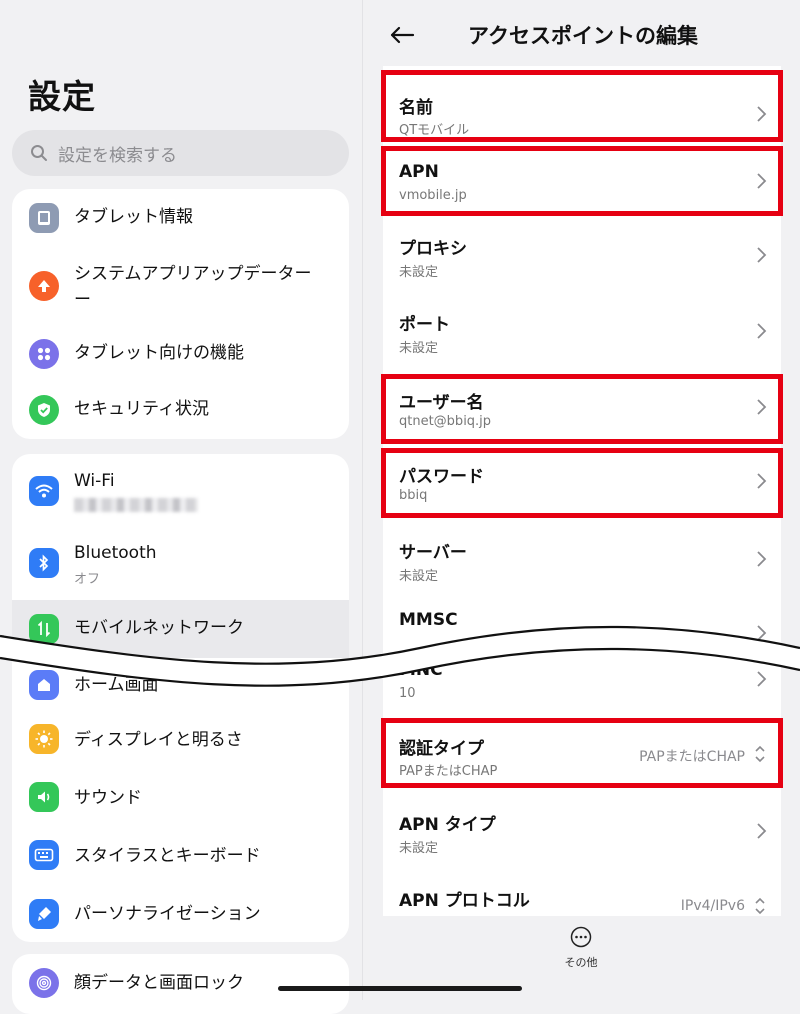 This screenshot has width=800, height=1014. Describe the element at coordinates (115, 553) in the screenshot. I see `settings-item-label: Bluetooth` at that location.